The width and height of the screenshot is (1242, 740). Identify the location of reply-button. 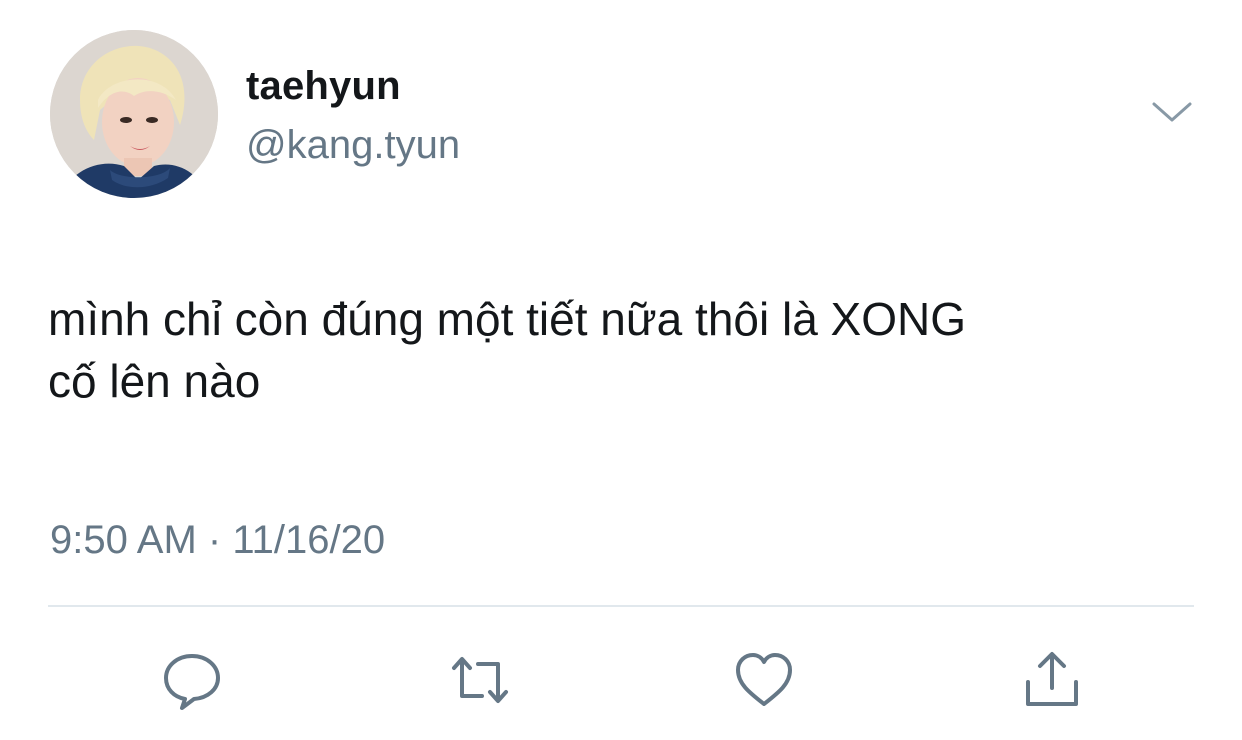
(192, 680).